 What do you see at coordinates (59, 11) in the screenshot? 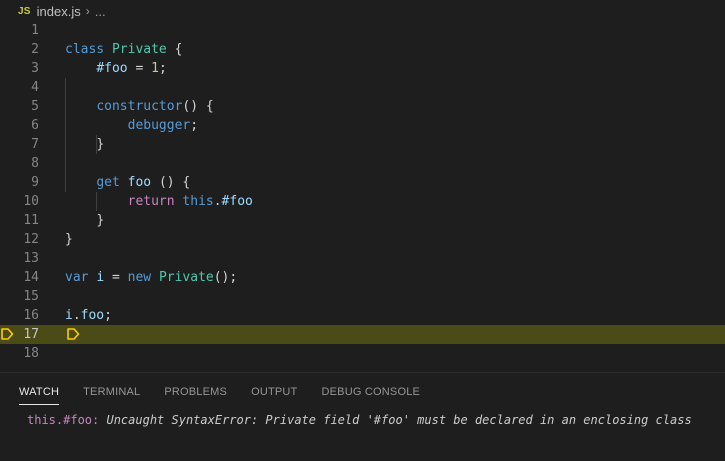
I see `breadcrumb-file: index.js` at bounding box center [59, 11].